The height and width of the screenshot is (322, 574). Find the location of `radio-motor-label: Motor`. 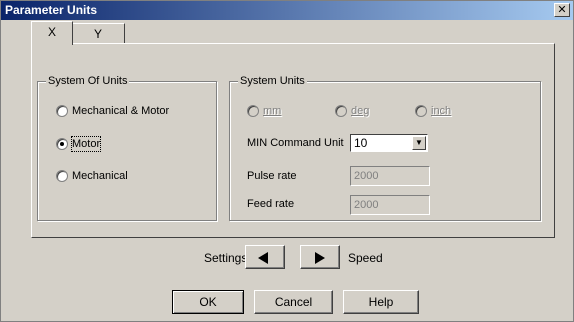

radio-motor-label: Motor is located at coordinates (86, 144).